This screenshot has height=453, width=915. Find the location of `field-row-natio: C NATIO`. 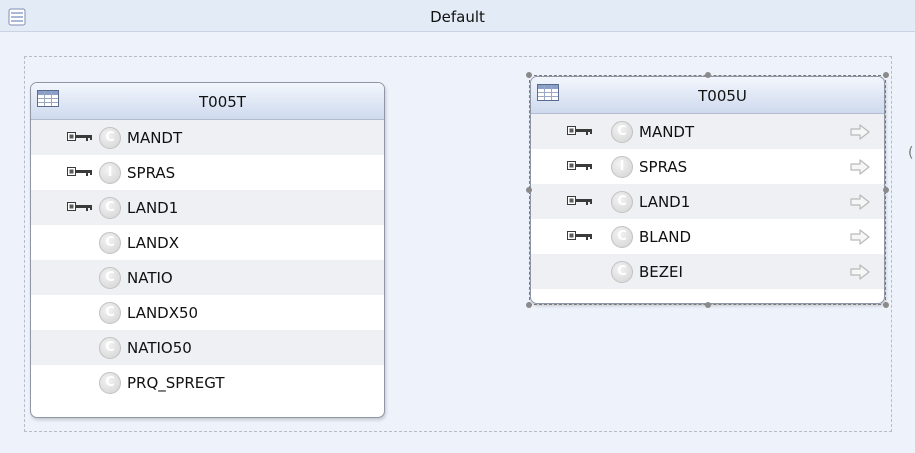

field-row-natio: C NATIO is located at coordinates (207, 277).